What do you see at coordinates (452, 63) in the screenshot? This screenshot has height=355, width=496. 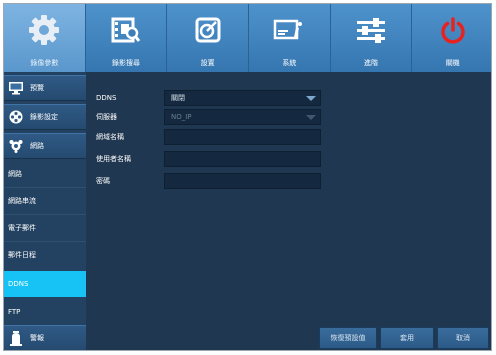 I see `toolbar-label: 關機` at bounding box center [452, 63].